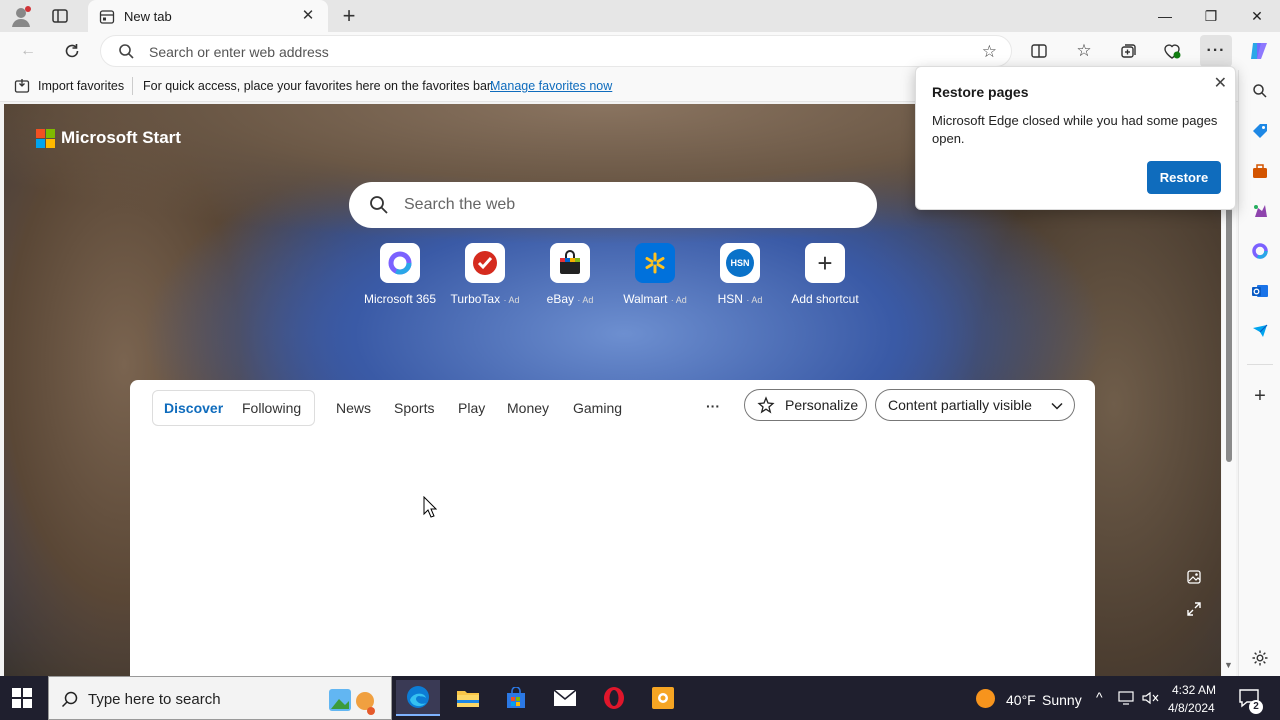 The image size is (1280, 720). Describe the element at coordinates (1062, 700) in the screenshot. I see `weather-condition: Sunny` at that location.